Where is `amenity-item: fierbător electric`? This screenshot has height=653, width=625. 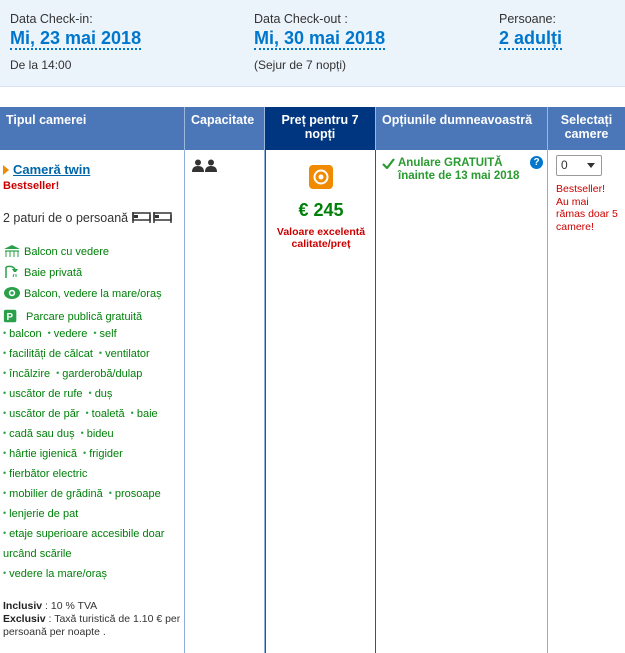
amenity-item: fierbător electric is located at coordinates (48, 474).